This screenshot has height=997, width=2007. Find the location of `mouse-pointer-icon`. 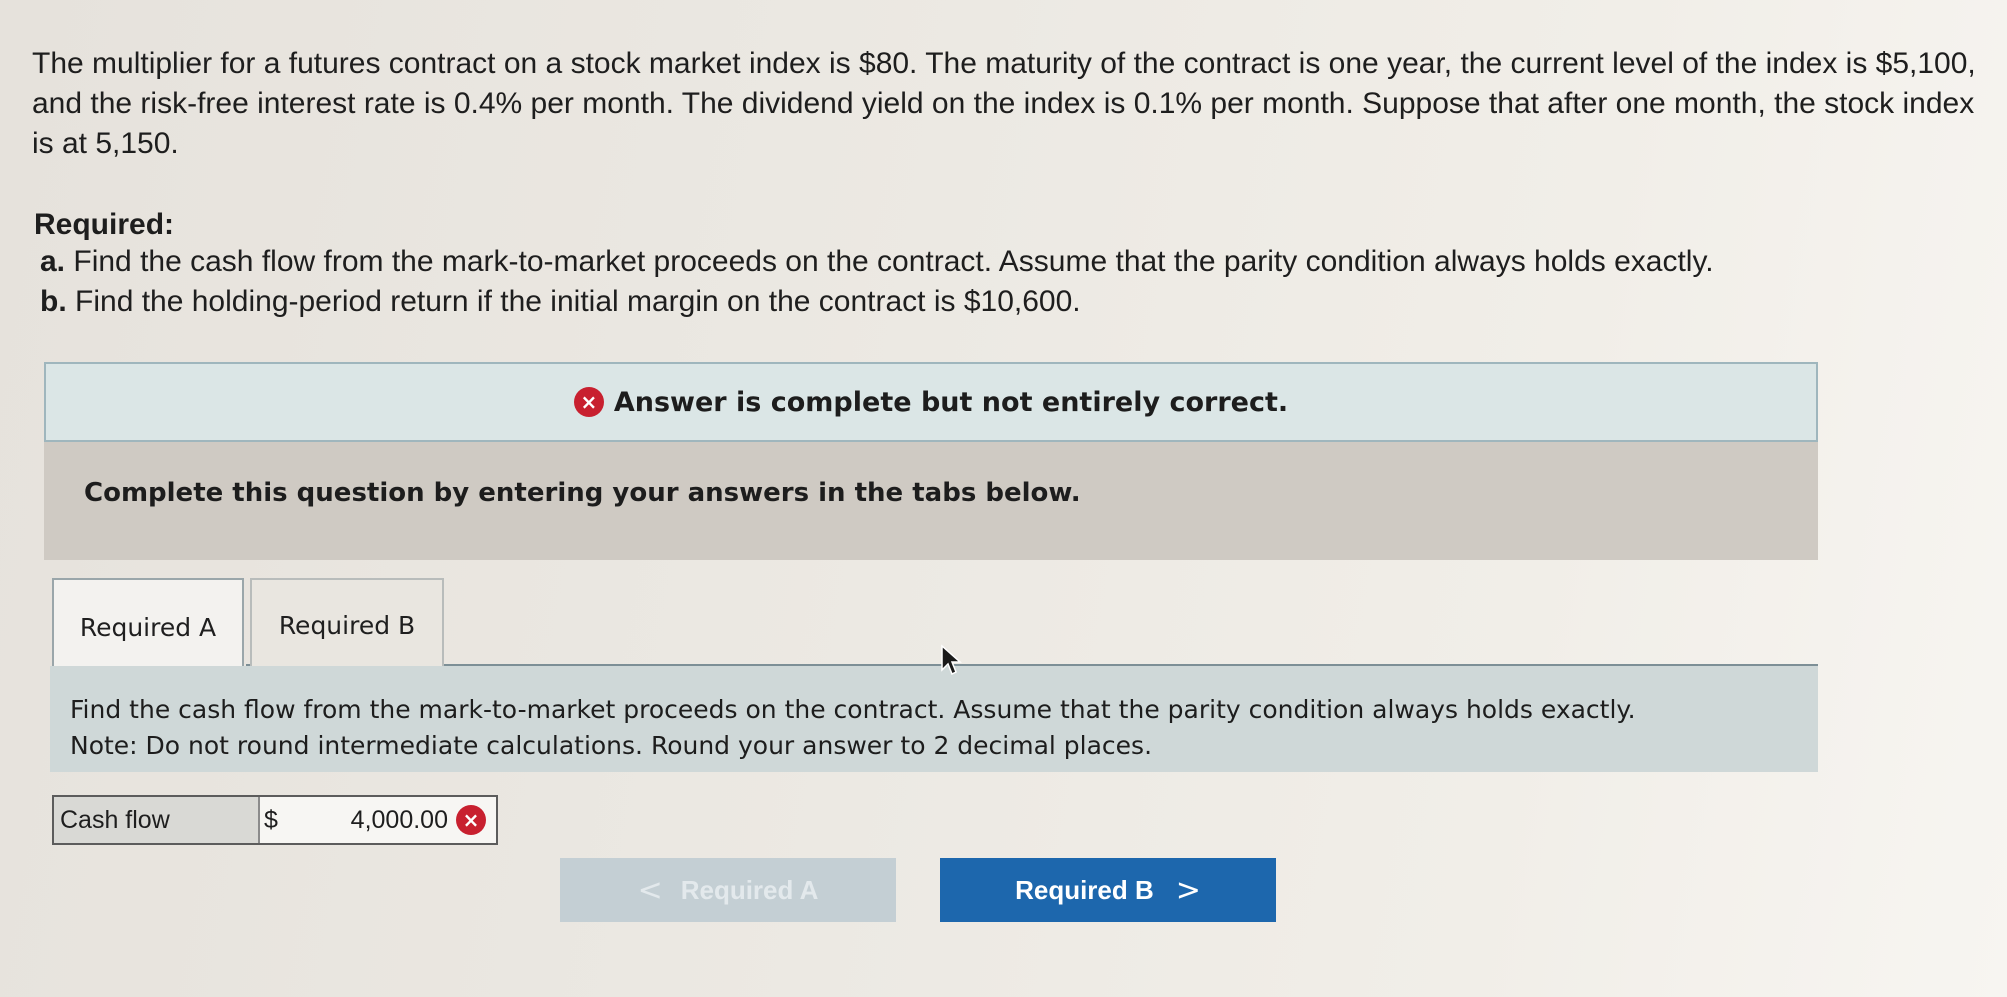

mouse-pointer-icon is located at coordinates (951, 660).